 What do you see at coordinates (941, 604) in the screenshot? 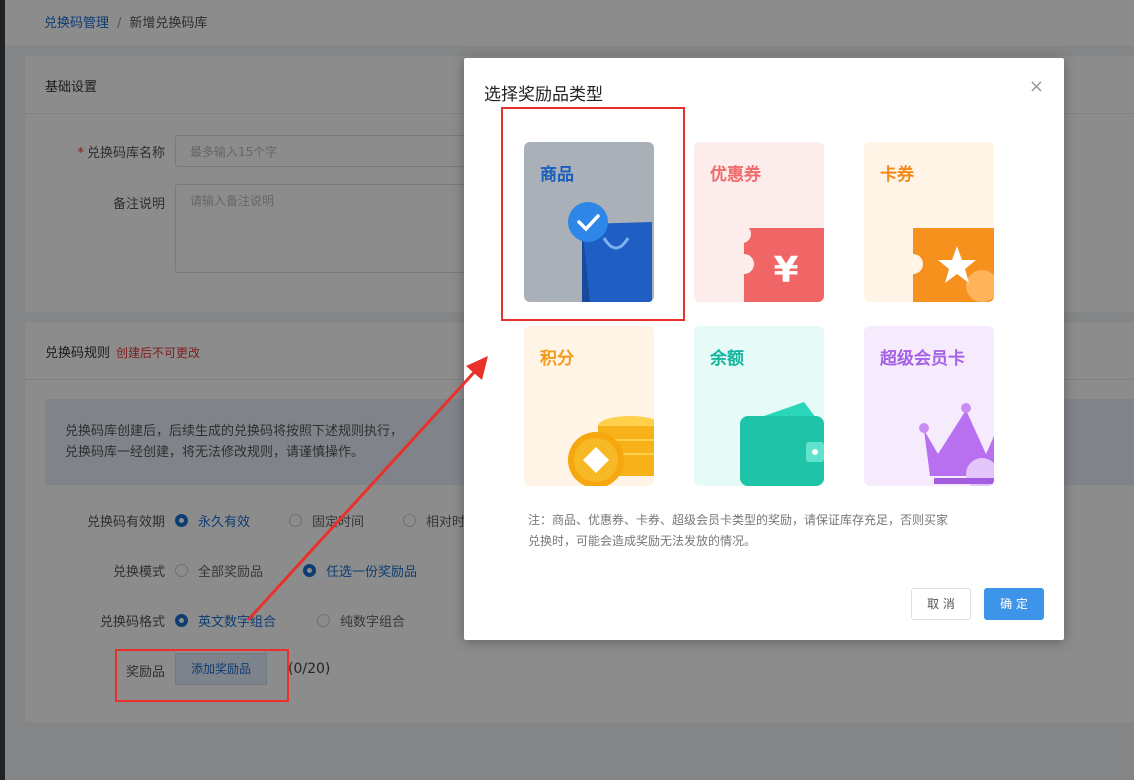
I see `cancel-button: 取 消` at bounding box center [941, 604].